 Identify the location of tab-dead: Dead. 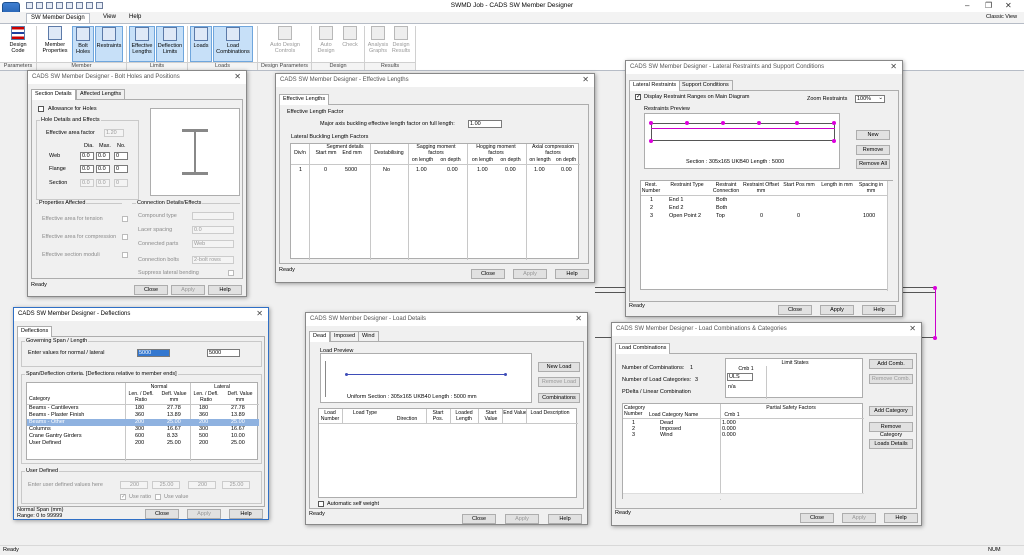
(320, 336).